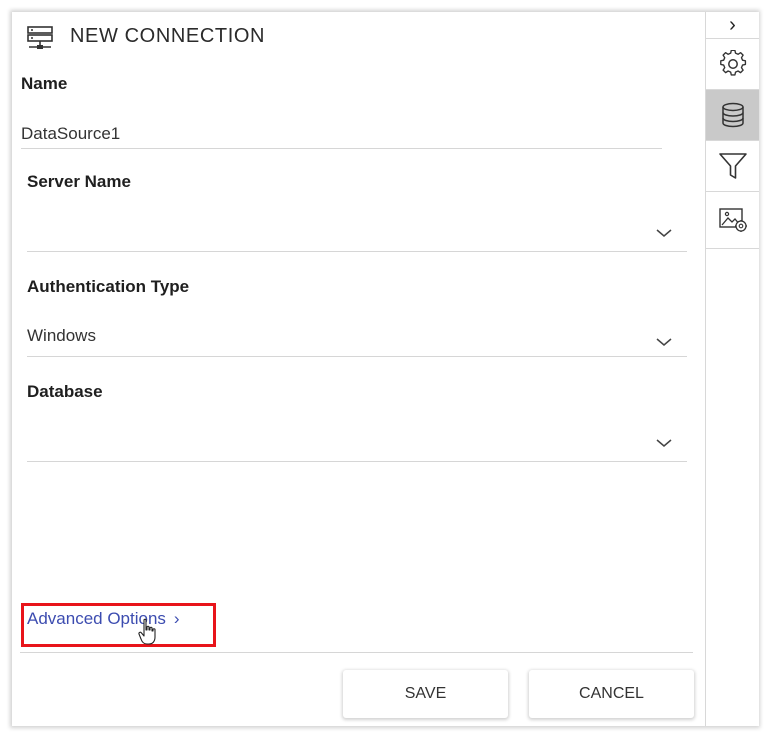  I want to click on cancel-button: CANCEL, so click(611, 694).